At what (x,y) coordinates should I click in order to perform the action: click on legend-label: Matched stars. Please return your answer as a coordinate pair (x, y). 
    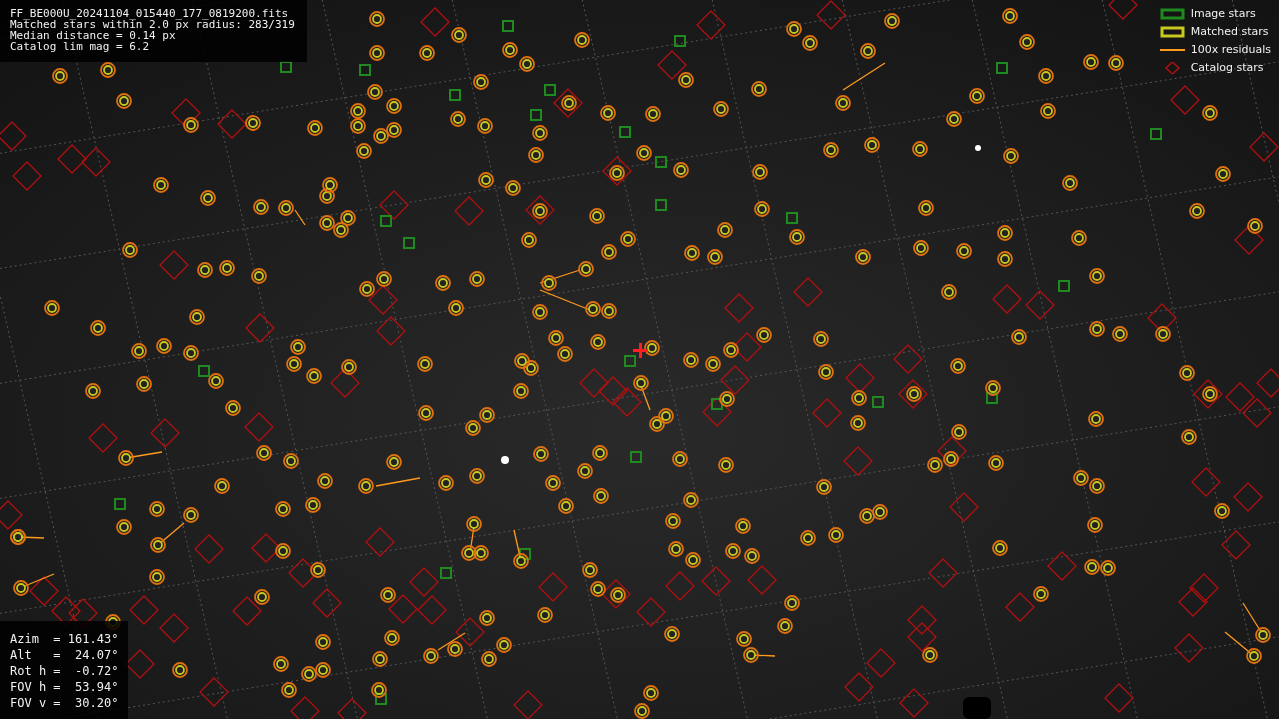
    Looking at the image, I should click on (1229, 31).